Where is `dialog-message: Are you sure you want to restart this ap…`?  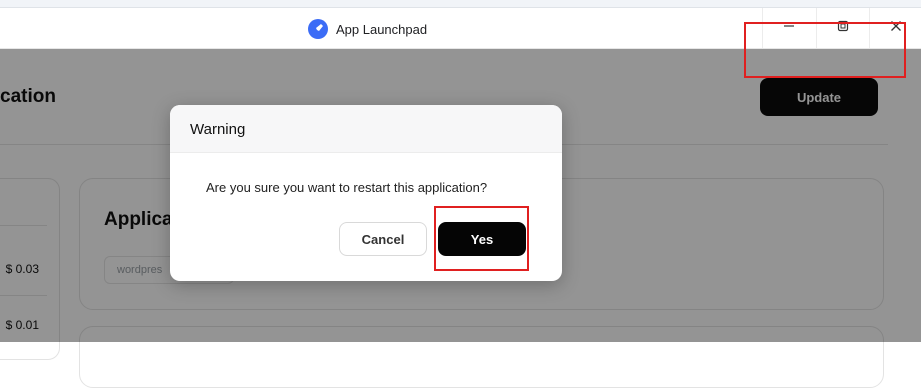 dialog-message: Are you sure you want to restart this ap… is located at coordinates (347, 187).